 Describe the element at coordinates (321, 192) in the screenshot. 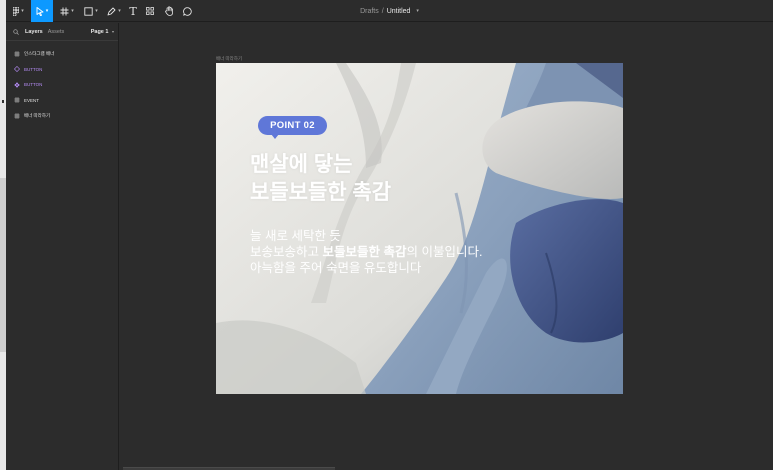

I see `headline-line-2: 보들보들한 촉감` at that location.